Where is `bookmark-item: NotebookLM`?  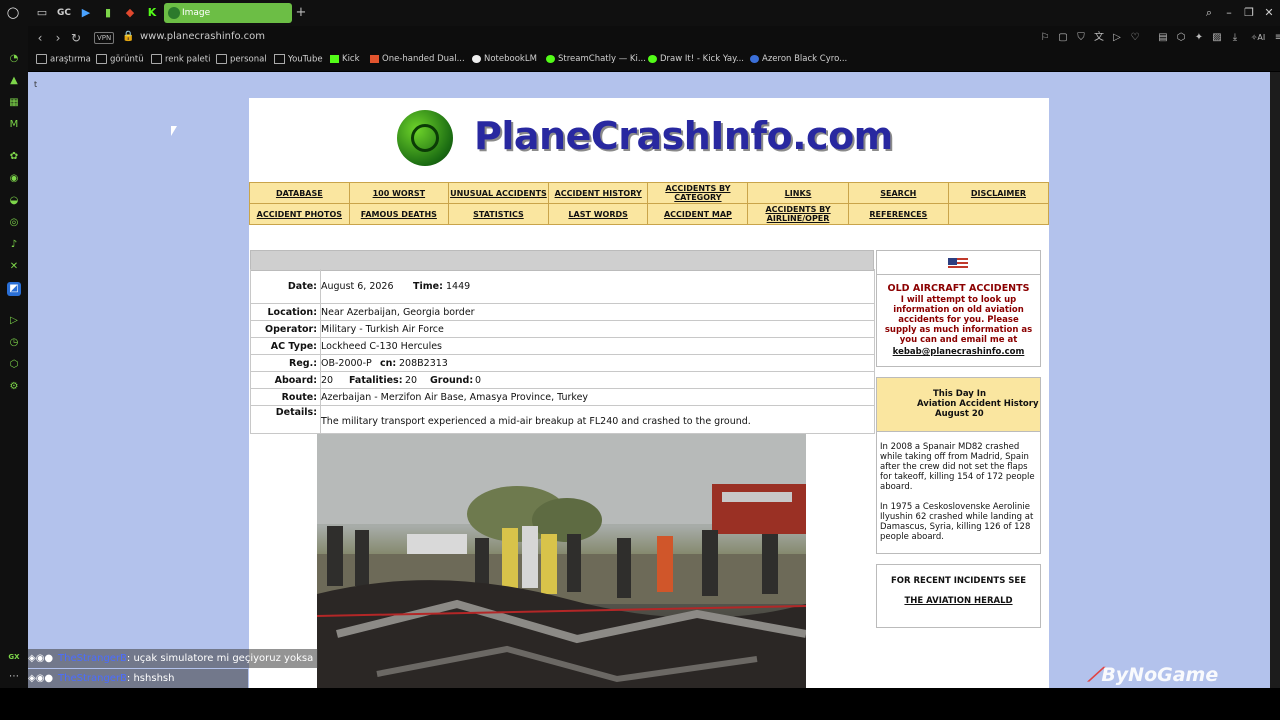
bookmark-item: NotebookLM is located at coordinates (504, 59).